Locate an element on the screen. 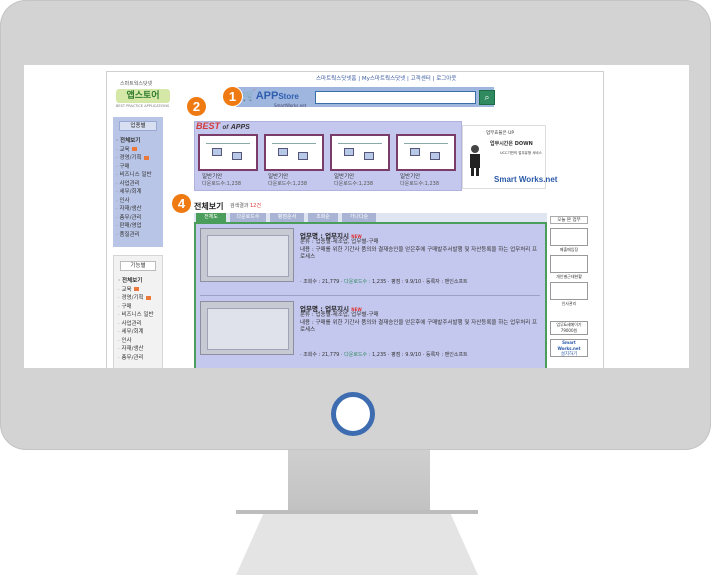 The width and height of the screenshot is (711, 575). rating-label: 평점 : is located at coordinates (397, 282).